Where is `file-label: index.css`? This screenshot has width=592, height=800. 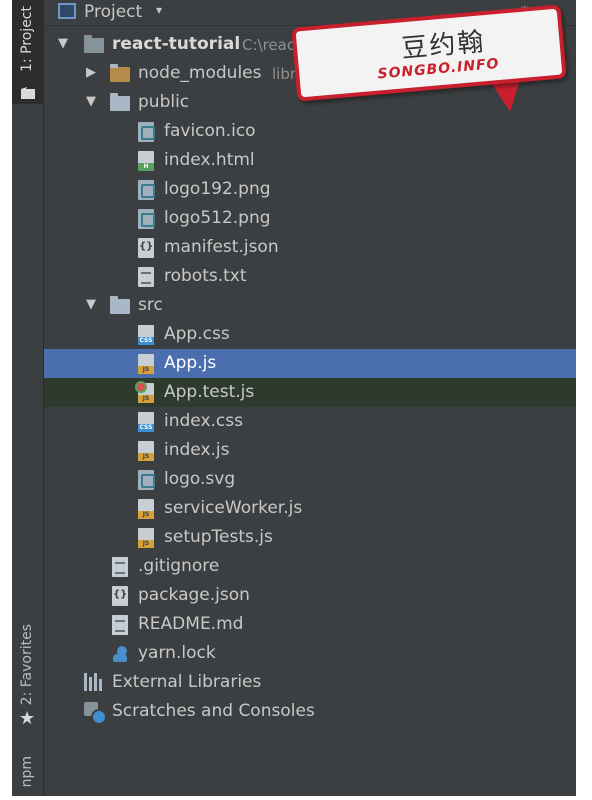
file-label: index.css is located at coordinates (203, 421).